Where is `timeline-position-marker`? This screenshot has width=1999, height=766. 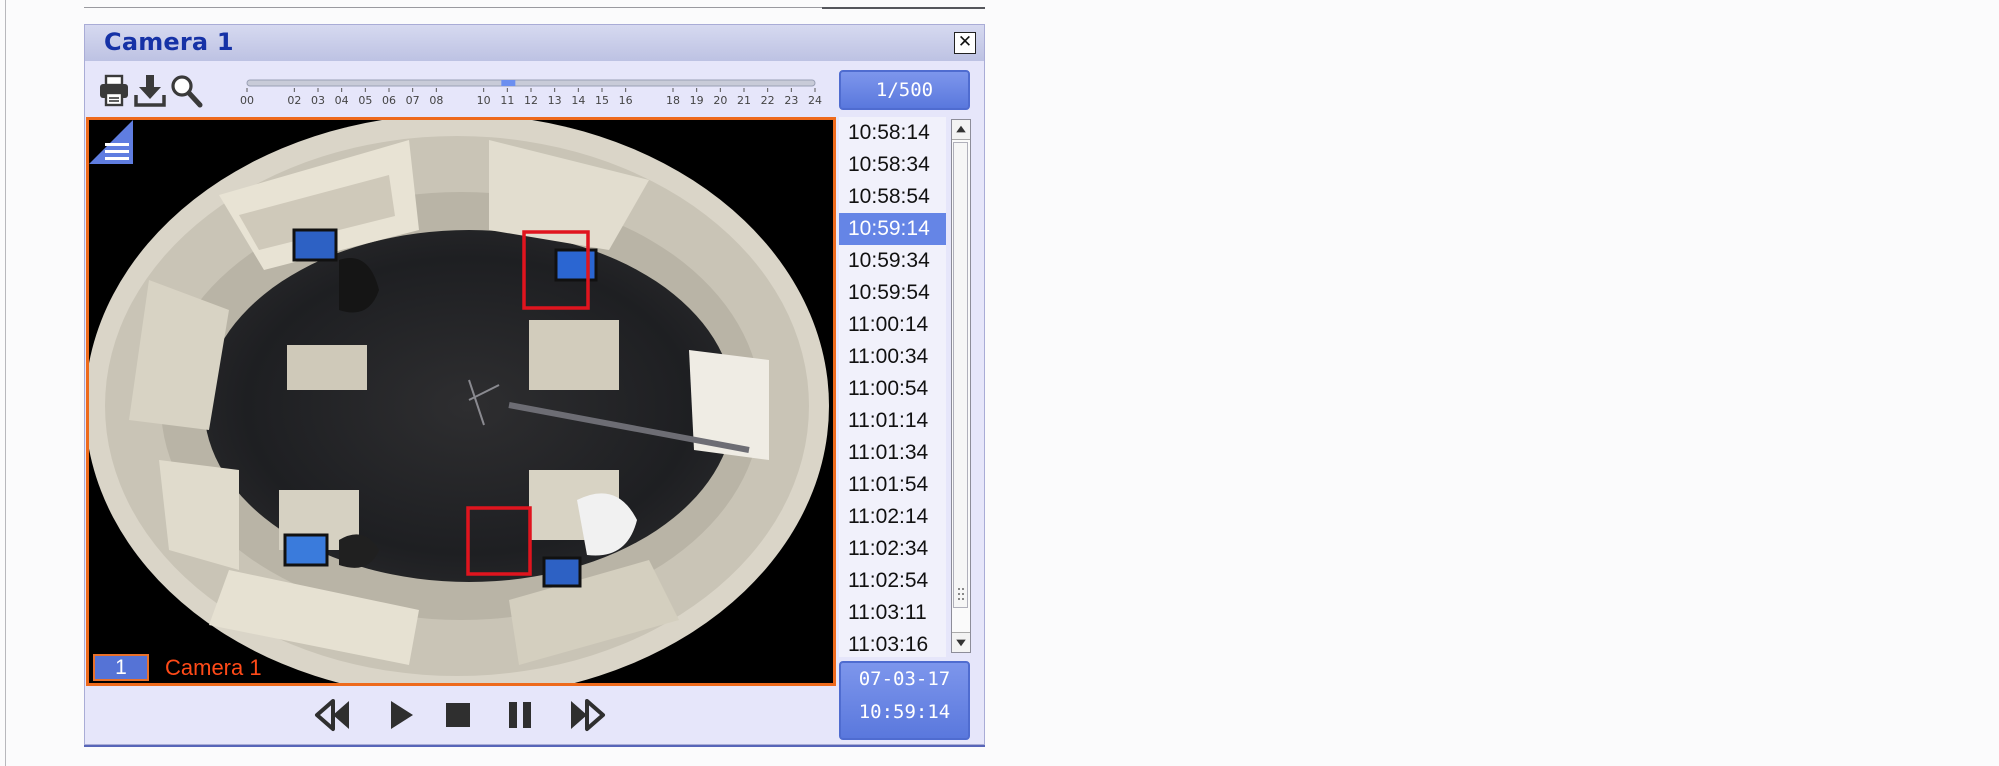 timeline-position-marker is located at coordinates (508, 83).